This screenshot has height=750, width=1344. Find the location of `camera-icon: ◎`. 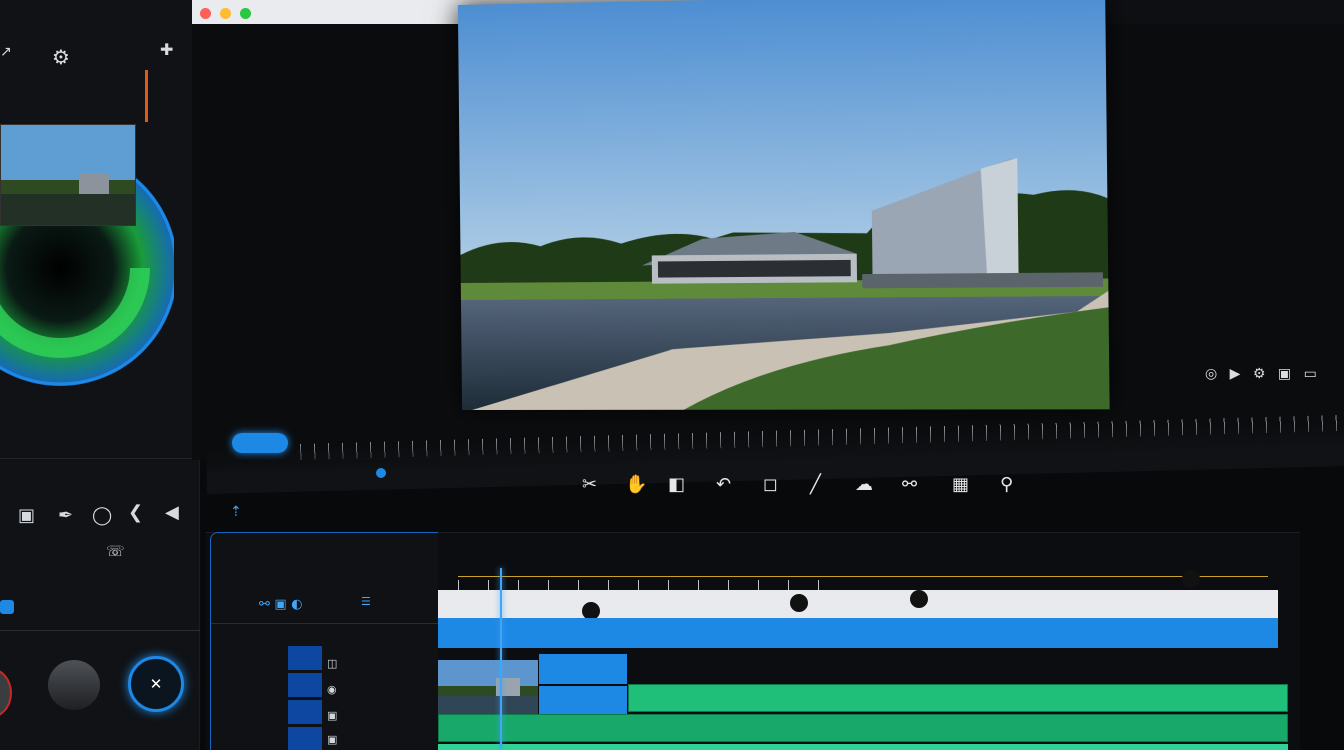

camera-icon: ◎ is located at coordinates (1211, 374).